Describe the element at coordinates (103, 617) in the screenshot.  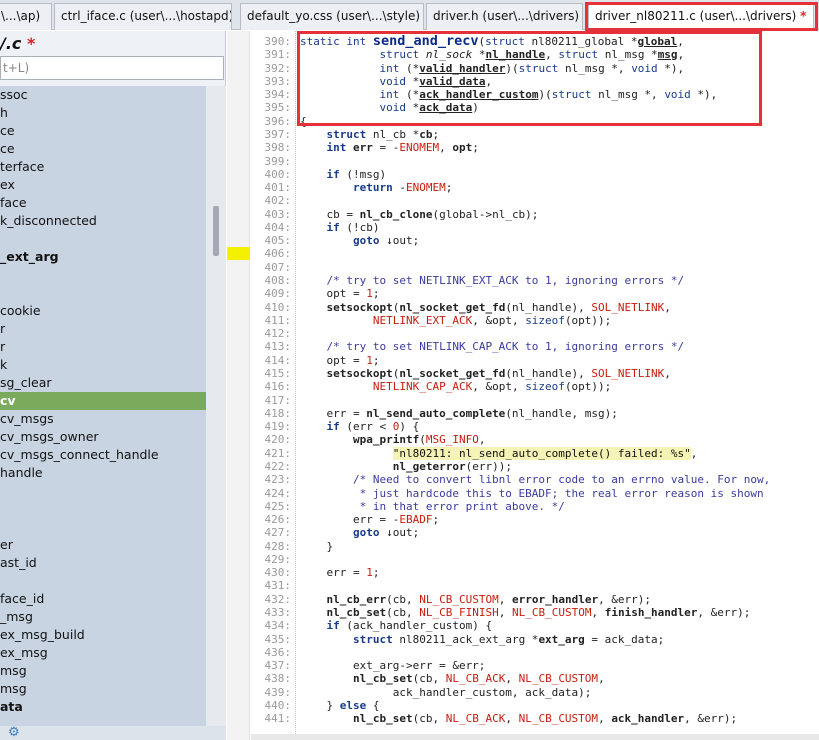
I see `function-list-item: _msg` at that location.